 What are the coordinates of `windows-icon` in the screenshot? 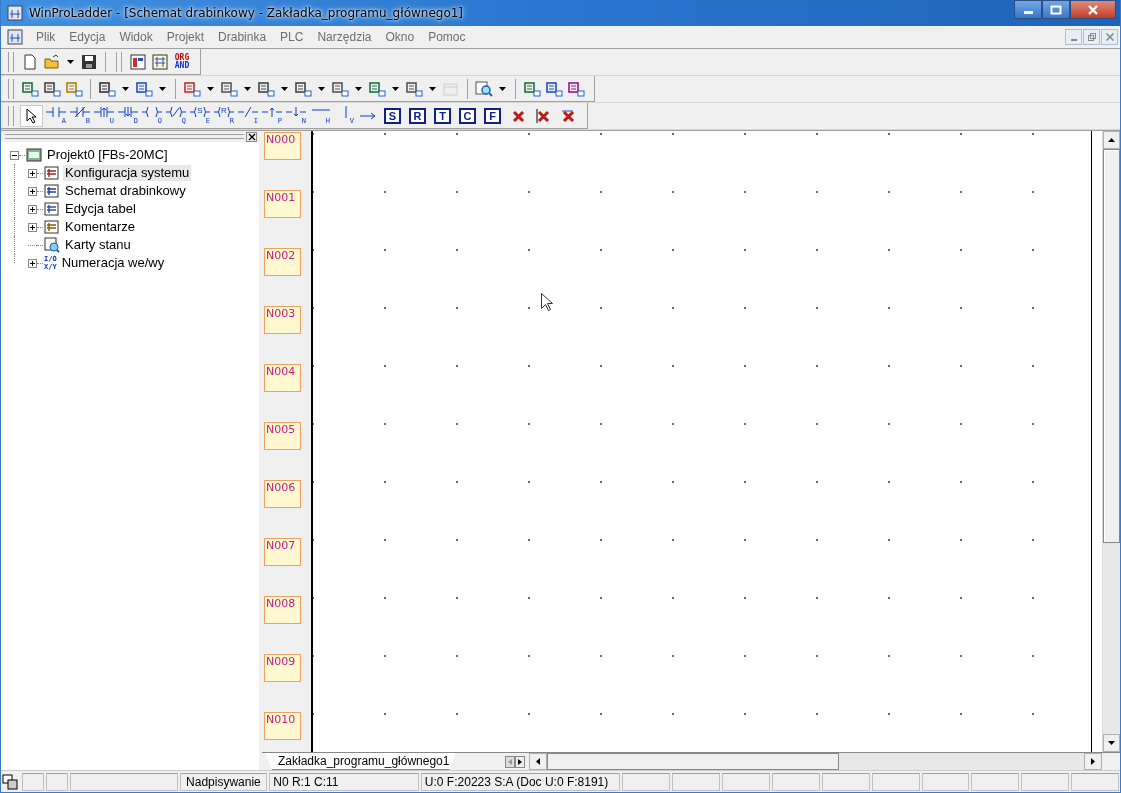 It's located at (10, 782).